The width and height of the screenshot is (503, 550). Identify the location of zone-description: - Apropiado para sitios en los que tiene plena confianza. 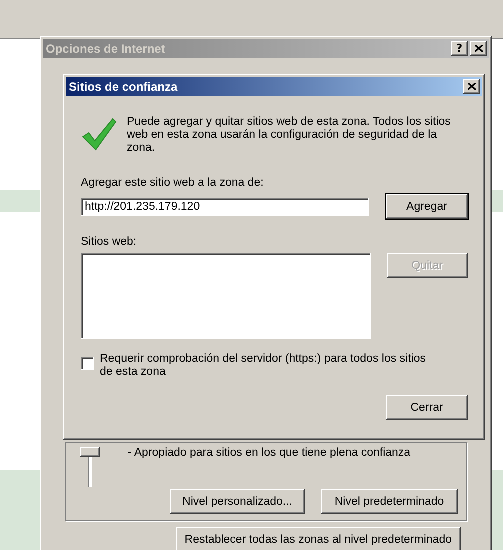
(269, 453).